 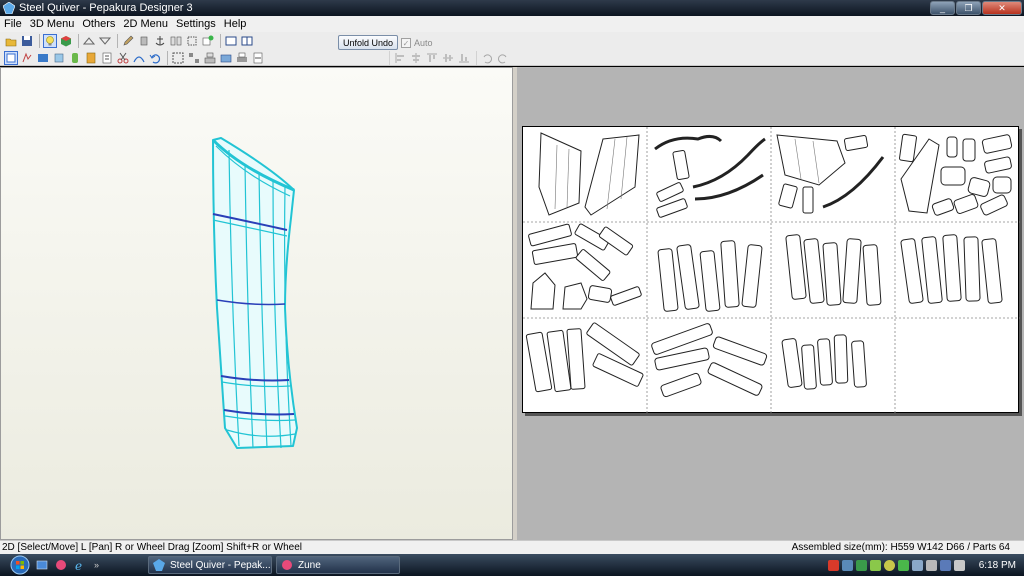 I want to click on print-preview-icon, so click(x=258, y=58).